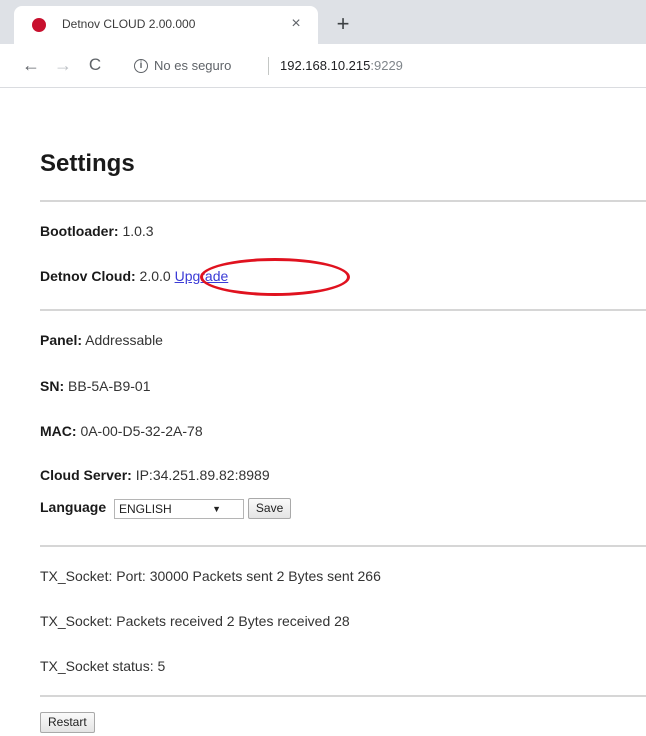 The width and height of the screenshot is (646, 736). I want to click on browser-toolbar: ← → C i No es seguro 192.168.10.215:9229, so click(323, 66).